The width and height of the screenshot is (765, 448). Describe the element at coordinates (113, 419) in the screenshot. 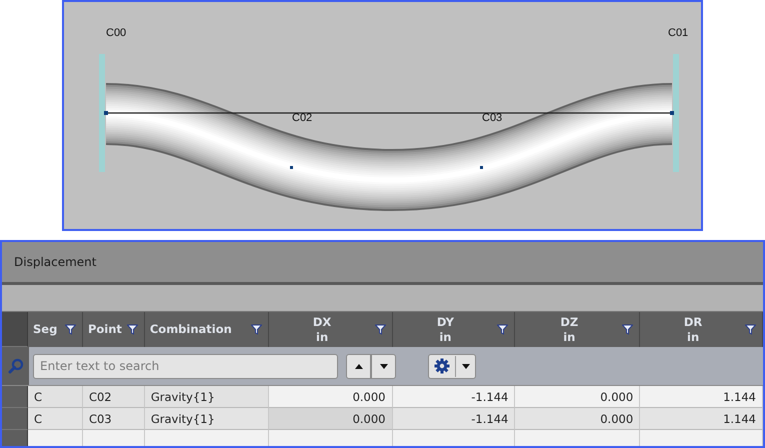

I see `table-cell: C03` at that location.